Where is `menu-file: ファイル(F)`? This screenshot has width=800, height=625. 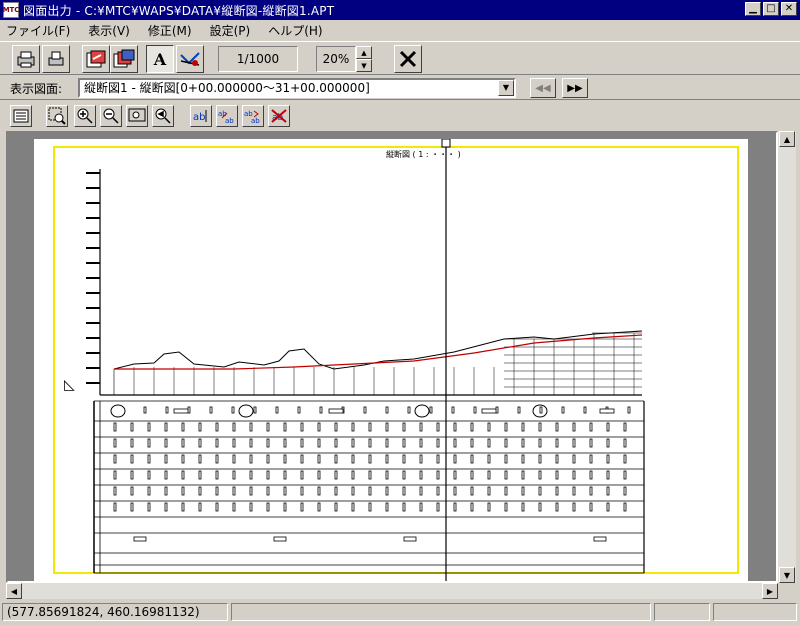 menu-file: ファイル(F) is located at coordinates (38, 30).